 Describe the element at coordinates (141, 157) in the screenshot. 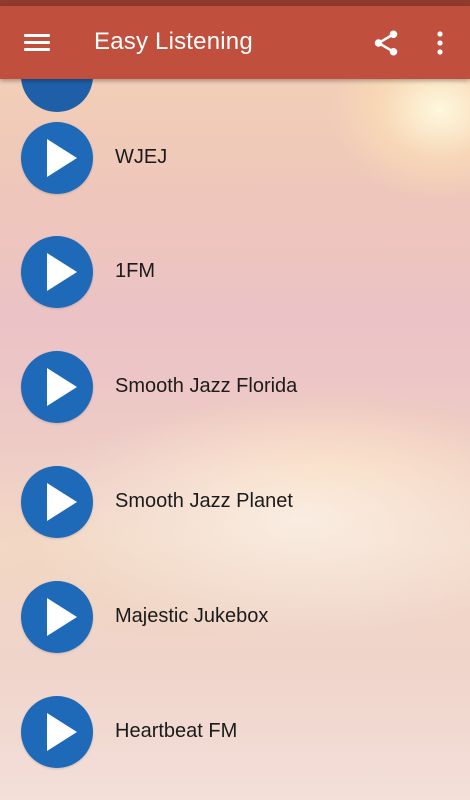

I see `station-name: WJEJ` at that location.